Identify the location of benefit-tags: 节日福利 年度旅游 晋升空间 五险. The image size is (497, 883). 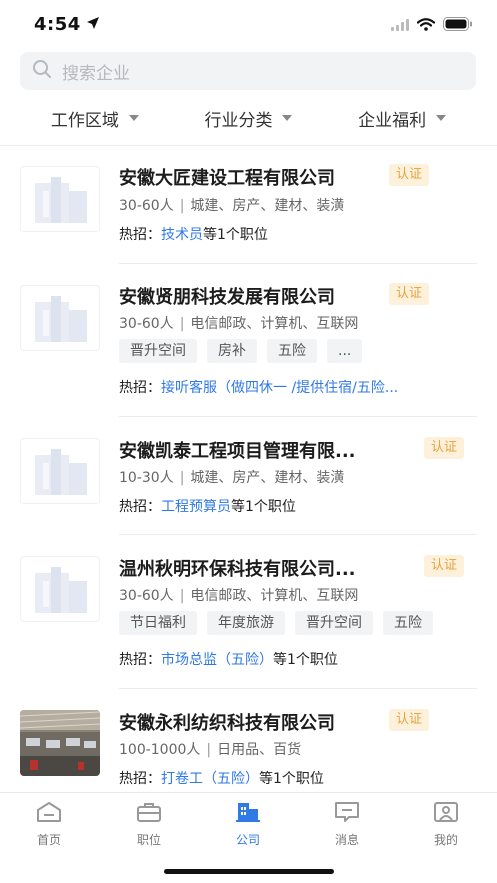
(276, 623).